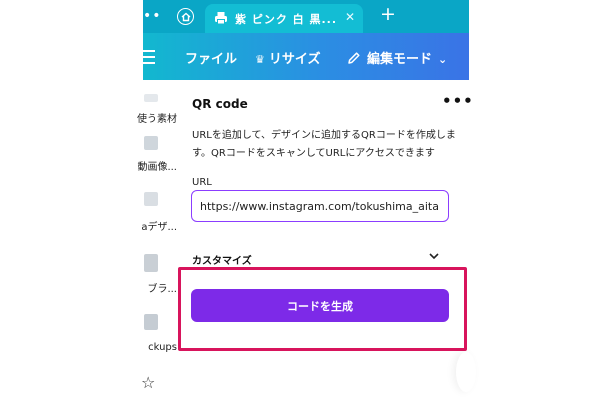  I want to click on resize-label: リサイズ, so click(294, 59).